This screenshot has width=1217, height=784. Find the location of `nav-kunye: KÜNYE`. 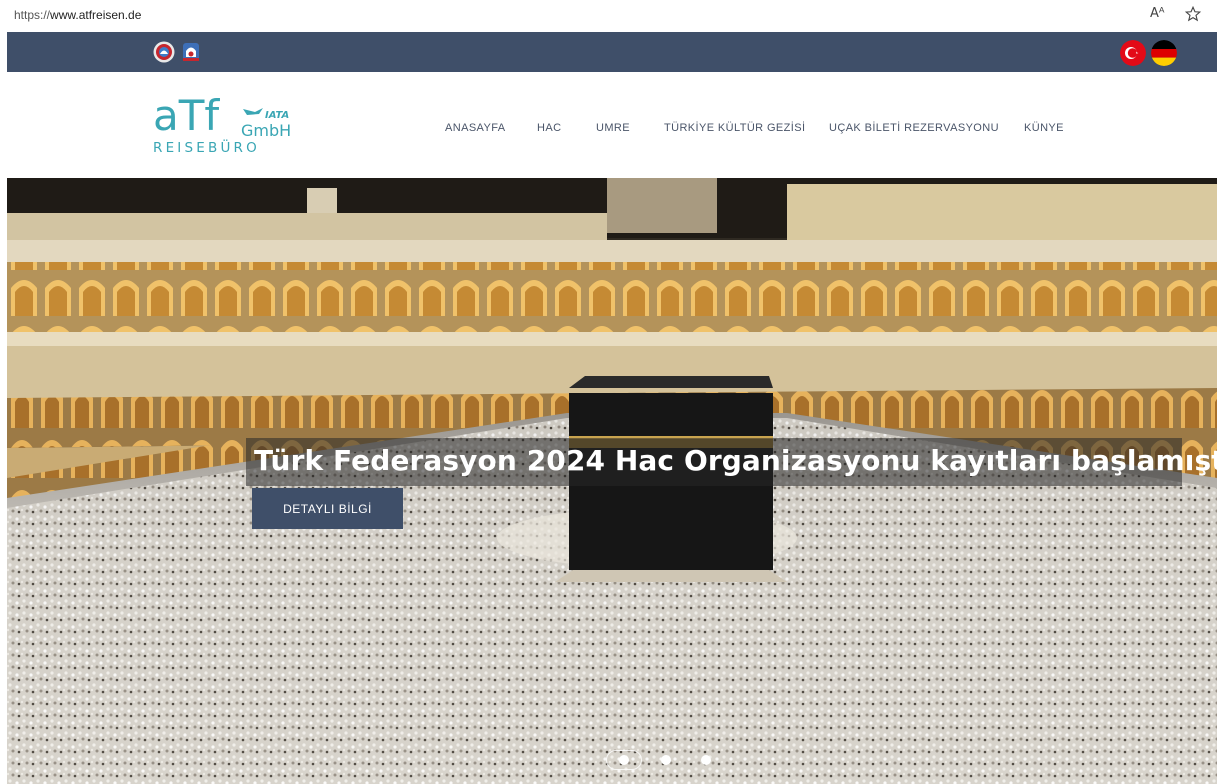

nav-kunye: KÜNYE is located at coordinates (1044, 128).